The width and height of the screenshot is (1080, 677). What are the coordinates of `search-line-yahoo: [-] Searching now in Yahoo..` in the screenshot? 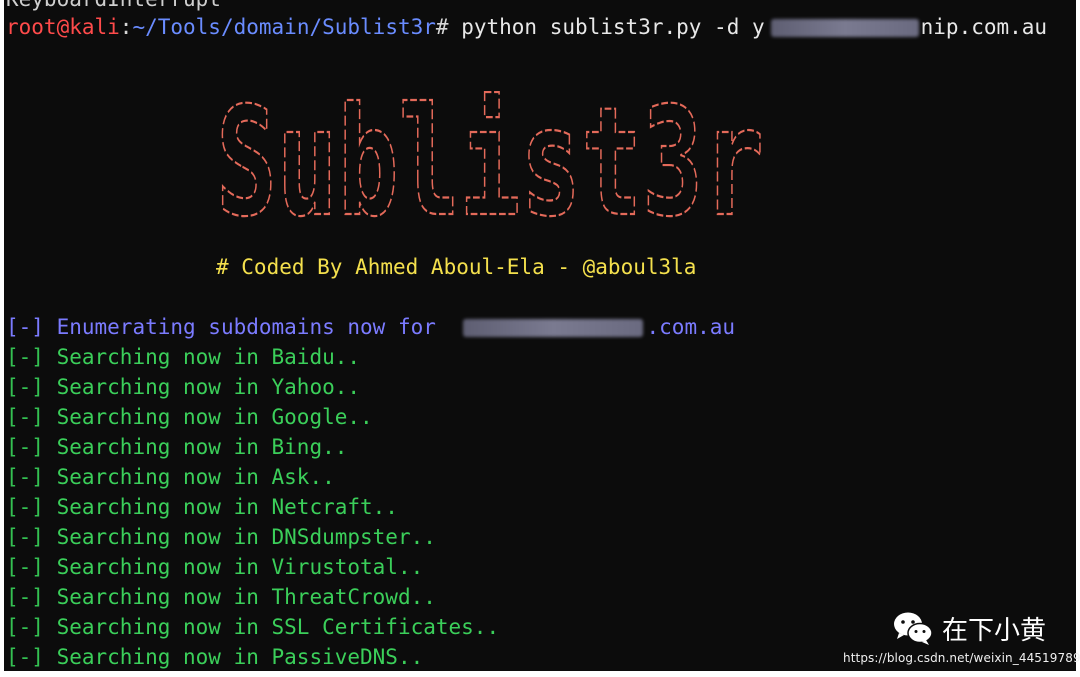 It's located at (183, 387).